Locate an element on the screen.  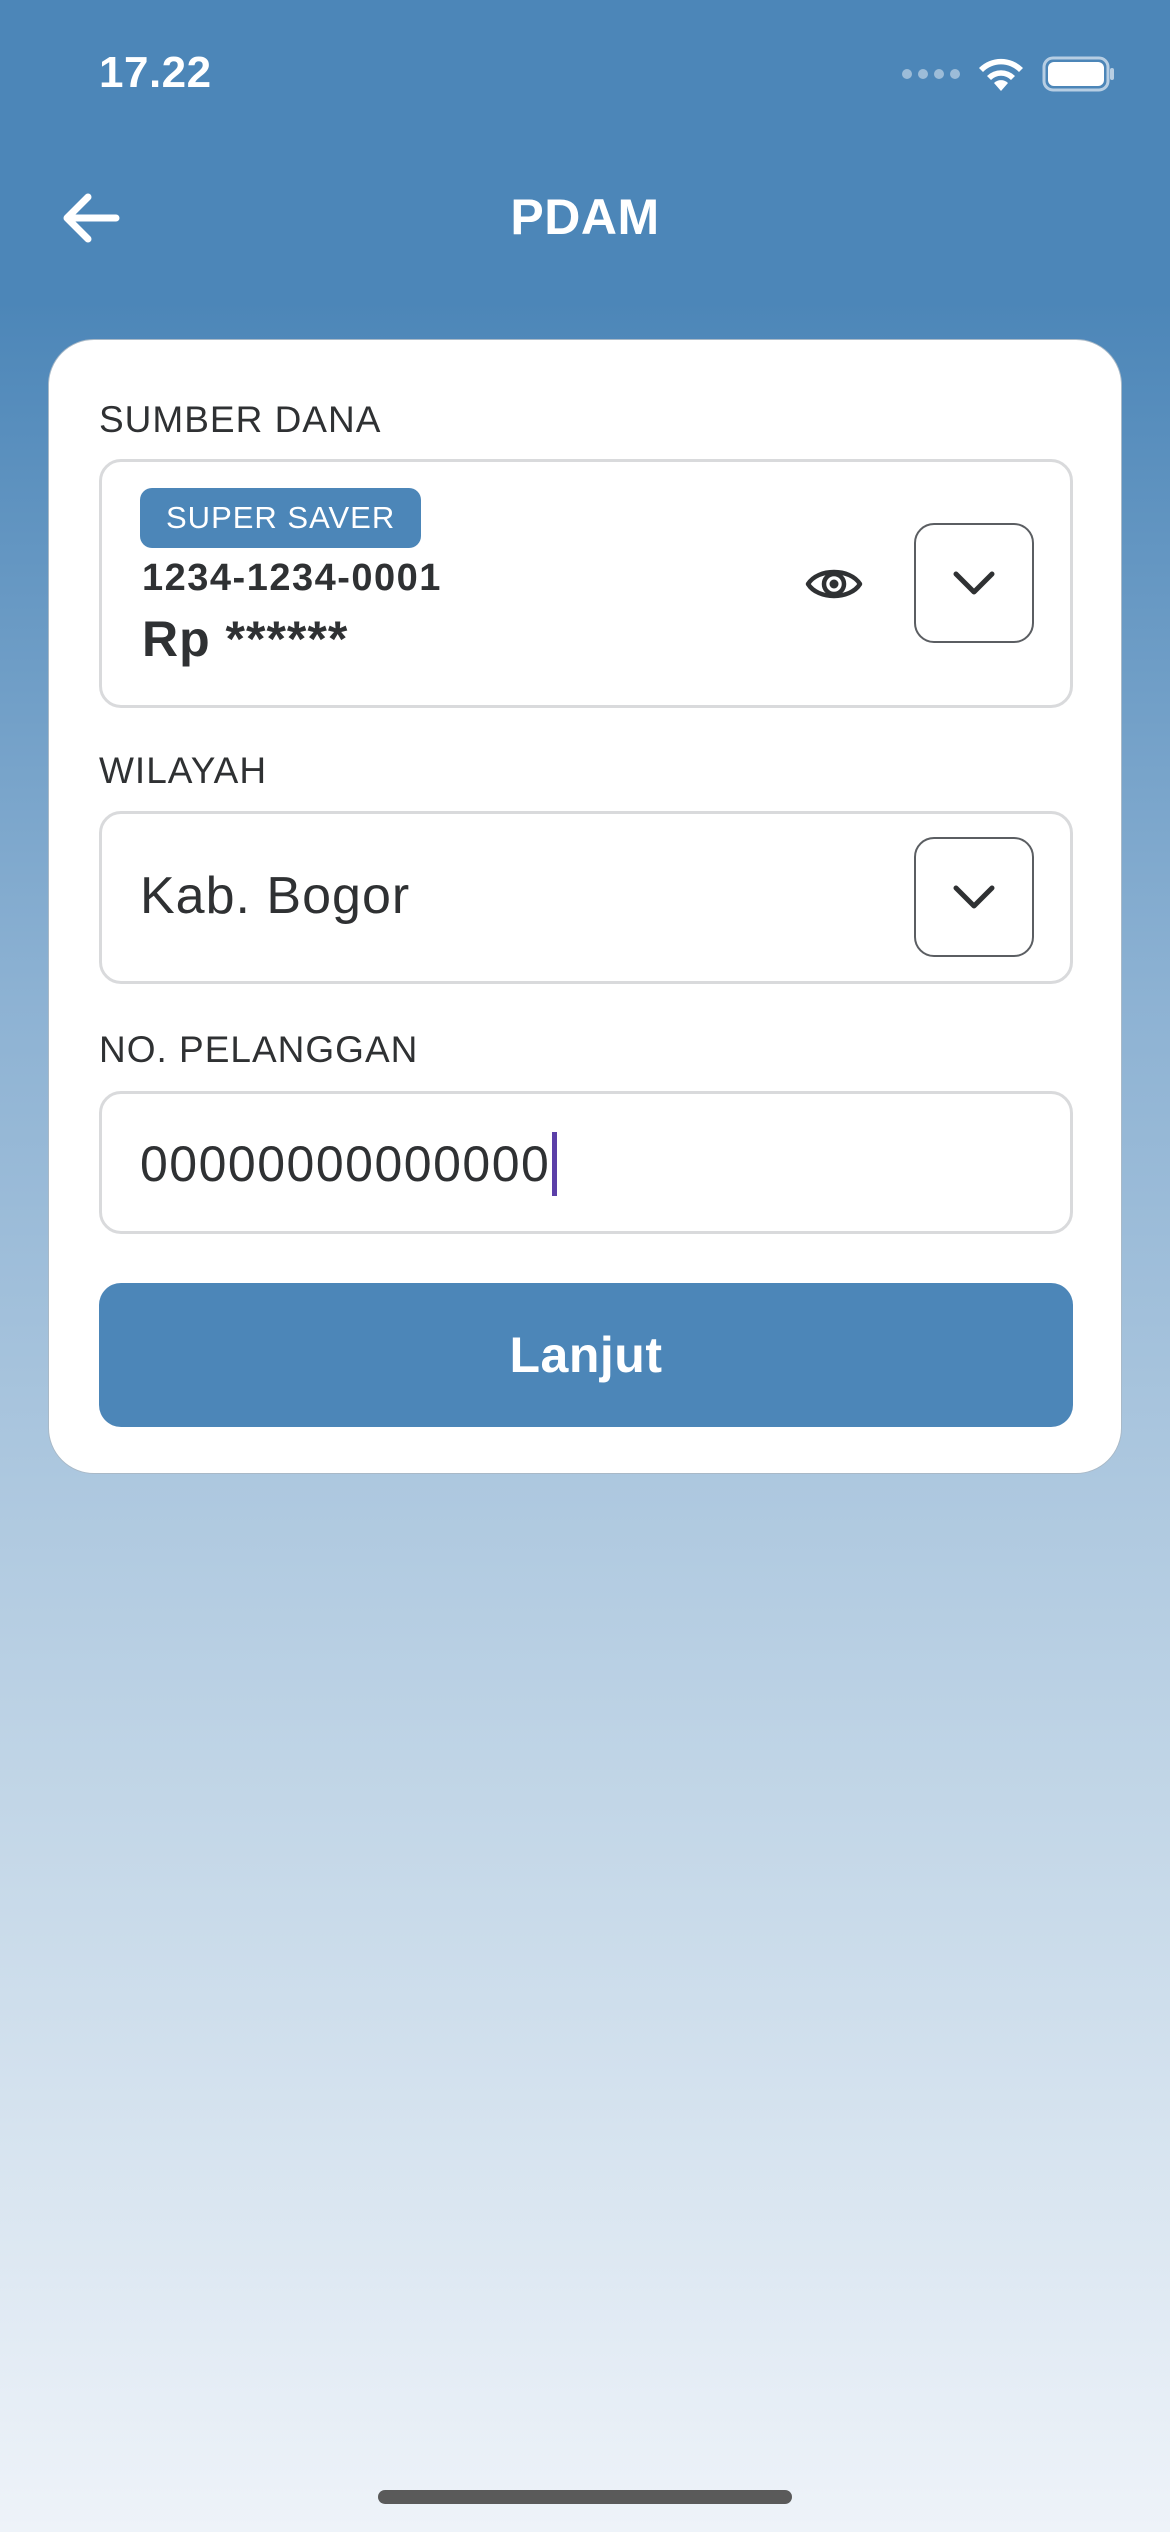
cellular-signal-icon is located at coordinates (931, 74).